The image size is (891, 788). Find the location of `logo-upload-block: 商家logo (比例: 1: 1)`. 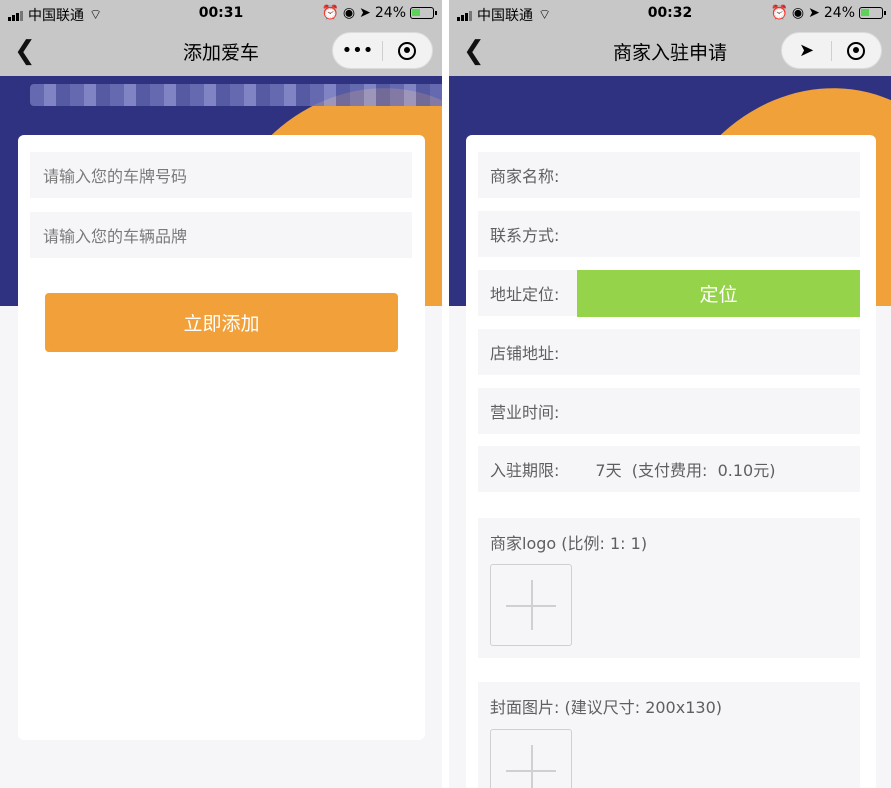

logo-upload-block: 商家logo (比例: 1: 1) is located at coordinates (669, 588).